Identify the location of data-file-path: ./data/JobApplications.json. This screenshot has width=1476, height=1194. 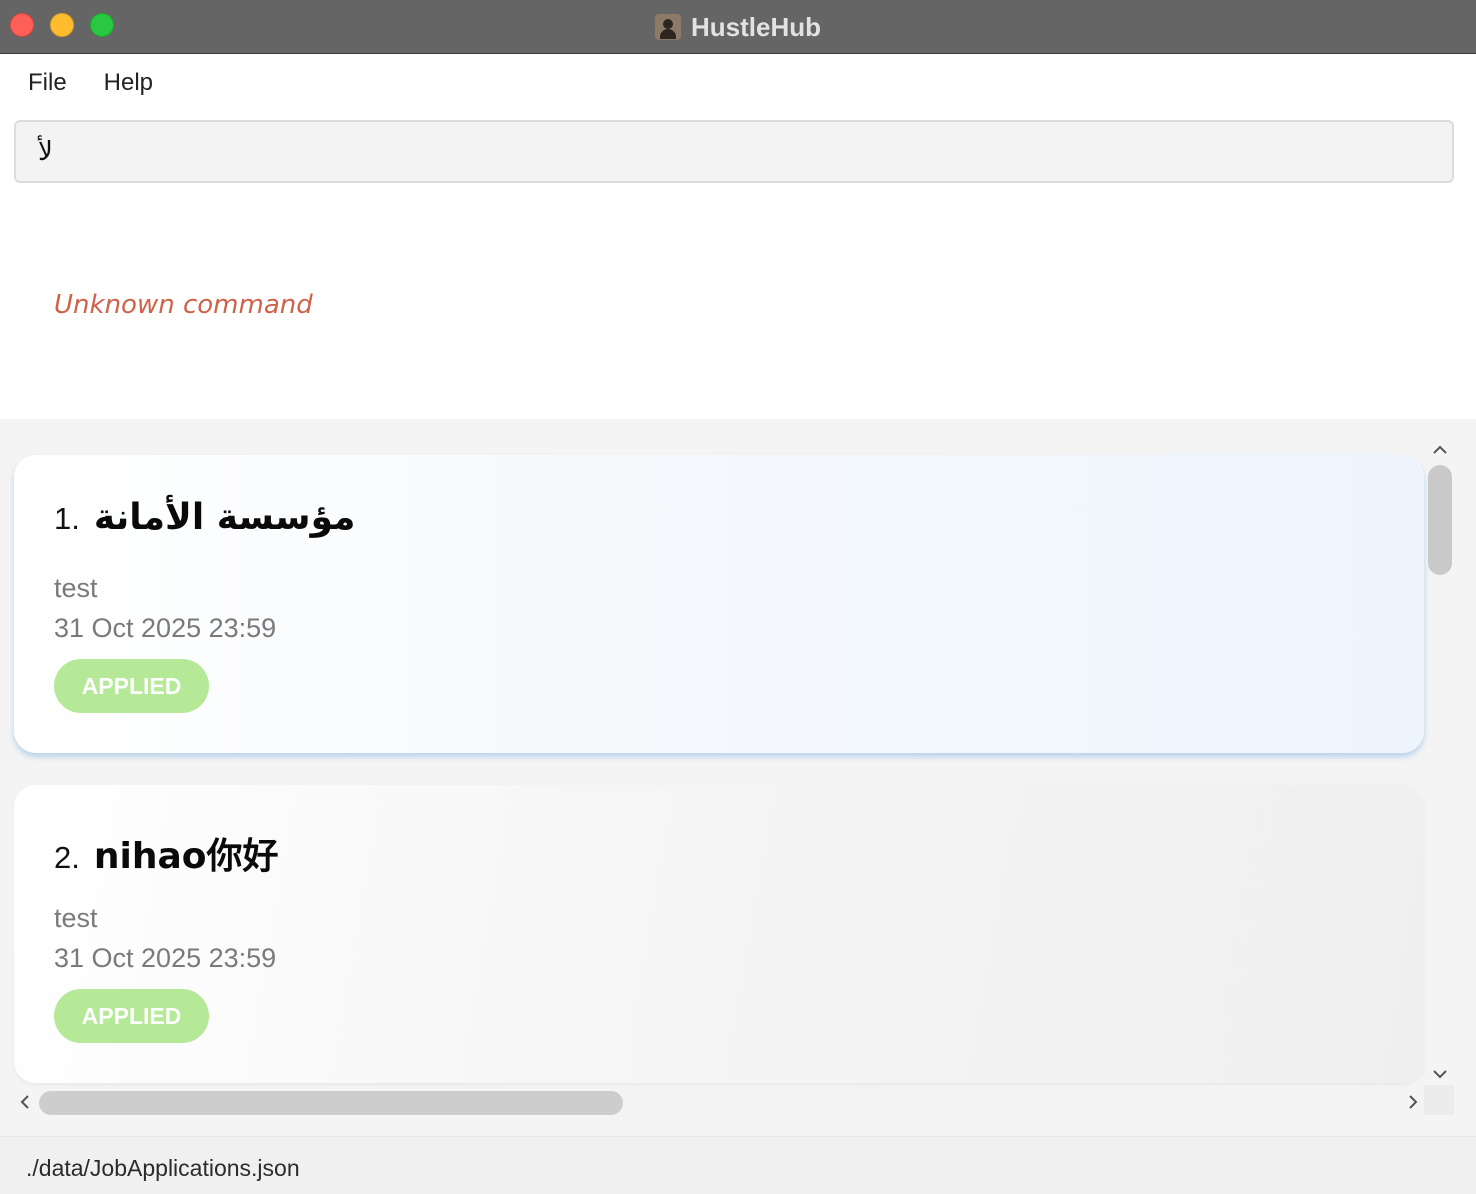
(163, 1168).